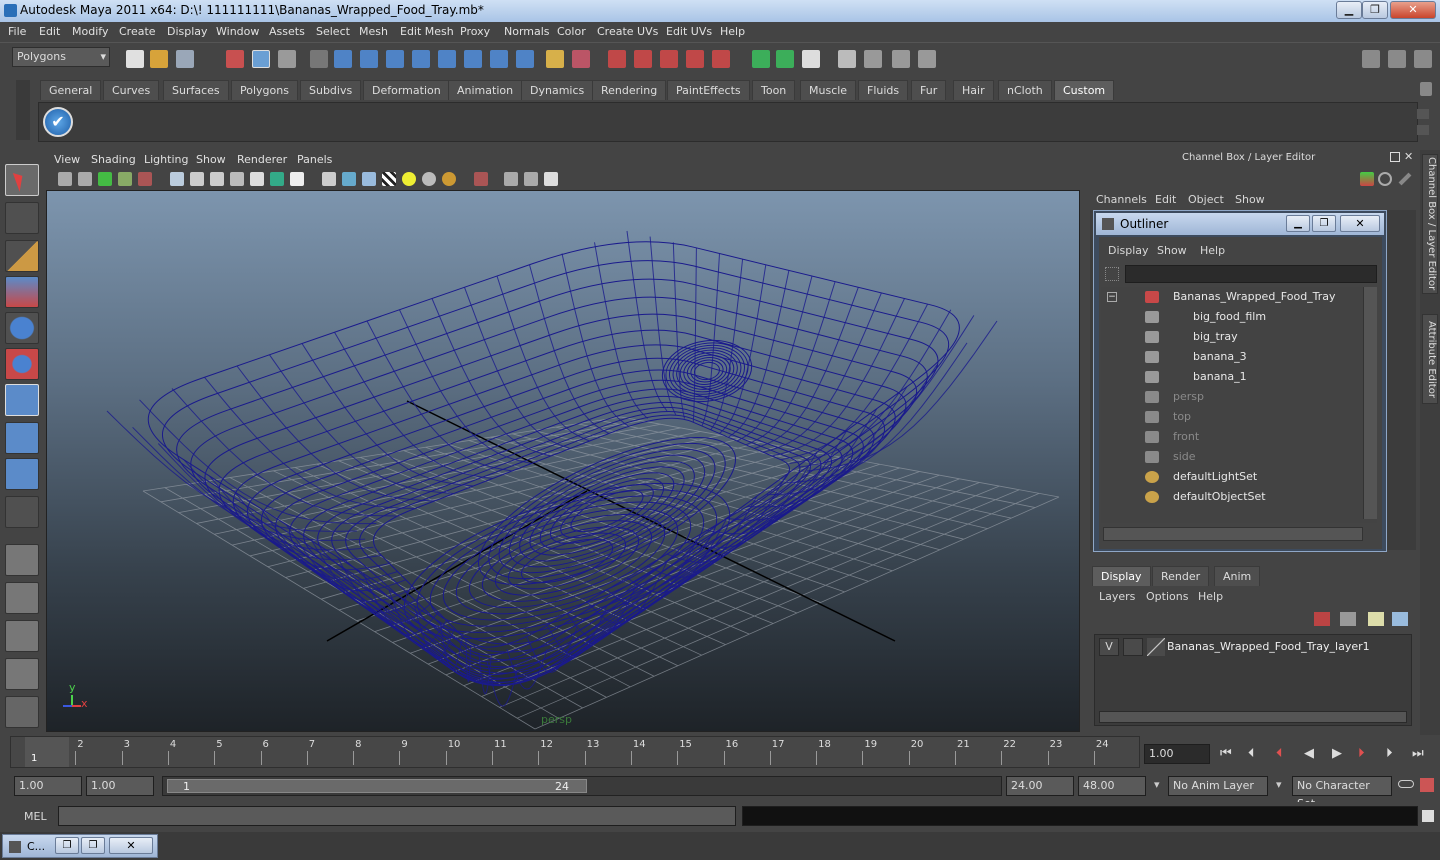 The height and width of the screenshot is (860, 1440). I want to click on layer-help-menu: Help, so click(1210, 596).